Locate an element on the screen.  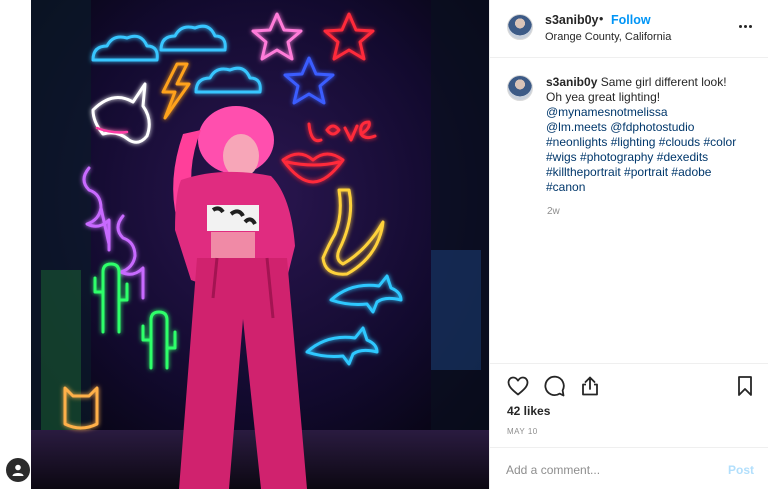
like-button is located at coordinates (518, 386).